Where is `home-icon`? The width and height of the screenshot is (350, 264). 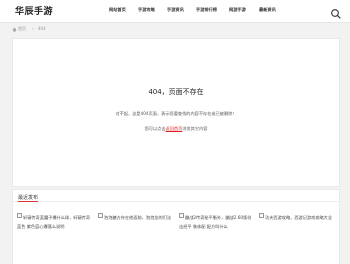 home-icon is located at coordinates (14, 29).